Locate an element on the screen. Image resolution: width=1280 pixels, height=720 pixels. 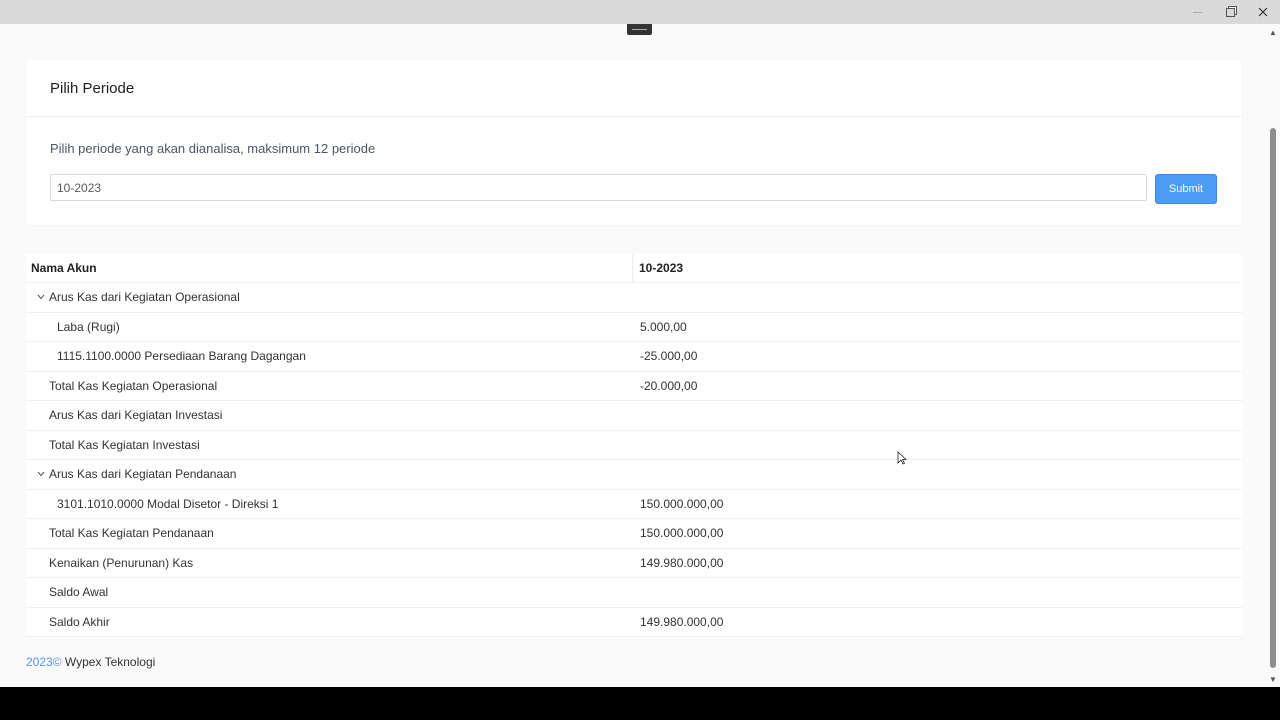
table-row: Saldo Awal is located at coordinates (634, 593).